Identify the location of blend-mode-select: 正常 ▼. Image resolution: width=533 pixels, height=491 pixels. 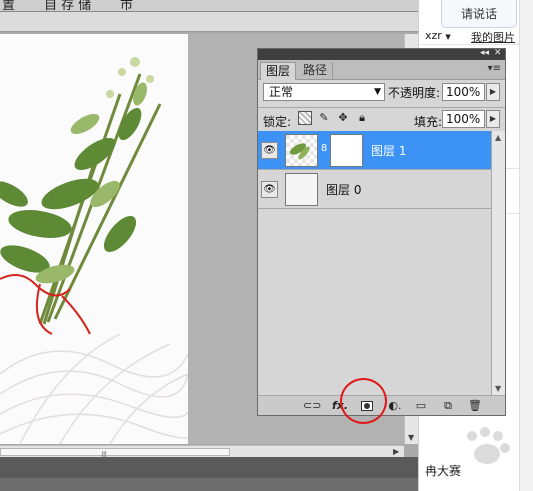
(324, 92).